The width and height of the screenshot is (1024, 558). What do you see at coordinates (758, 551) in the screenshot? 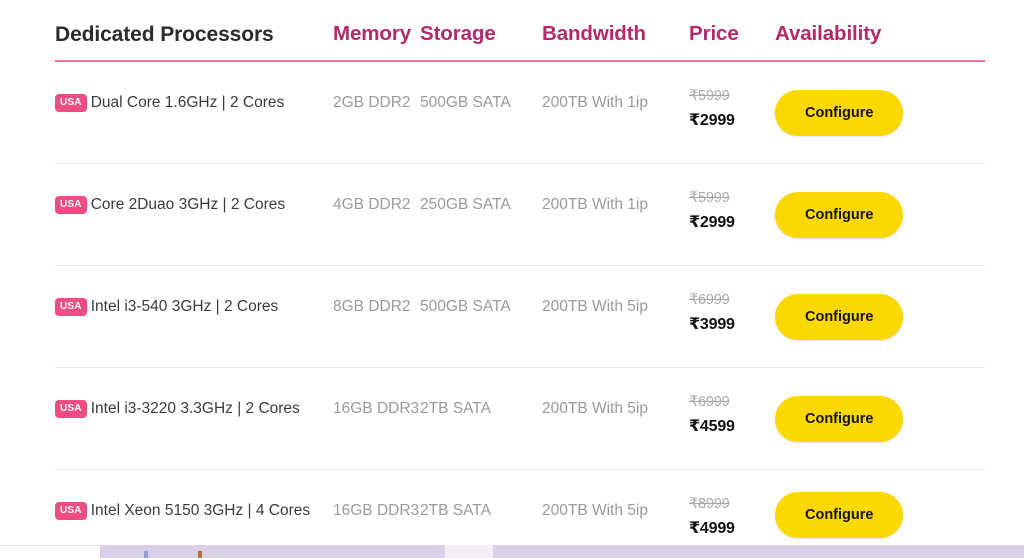
I see `strip-band-right` at bounding box center [758, 551].